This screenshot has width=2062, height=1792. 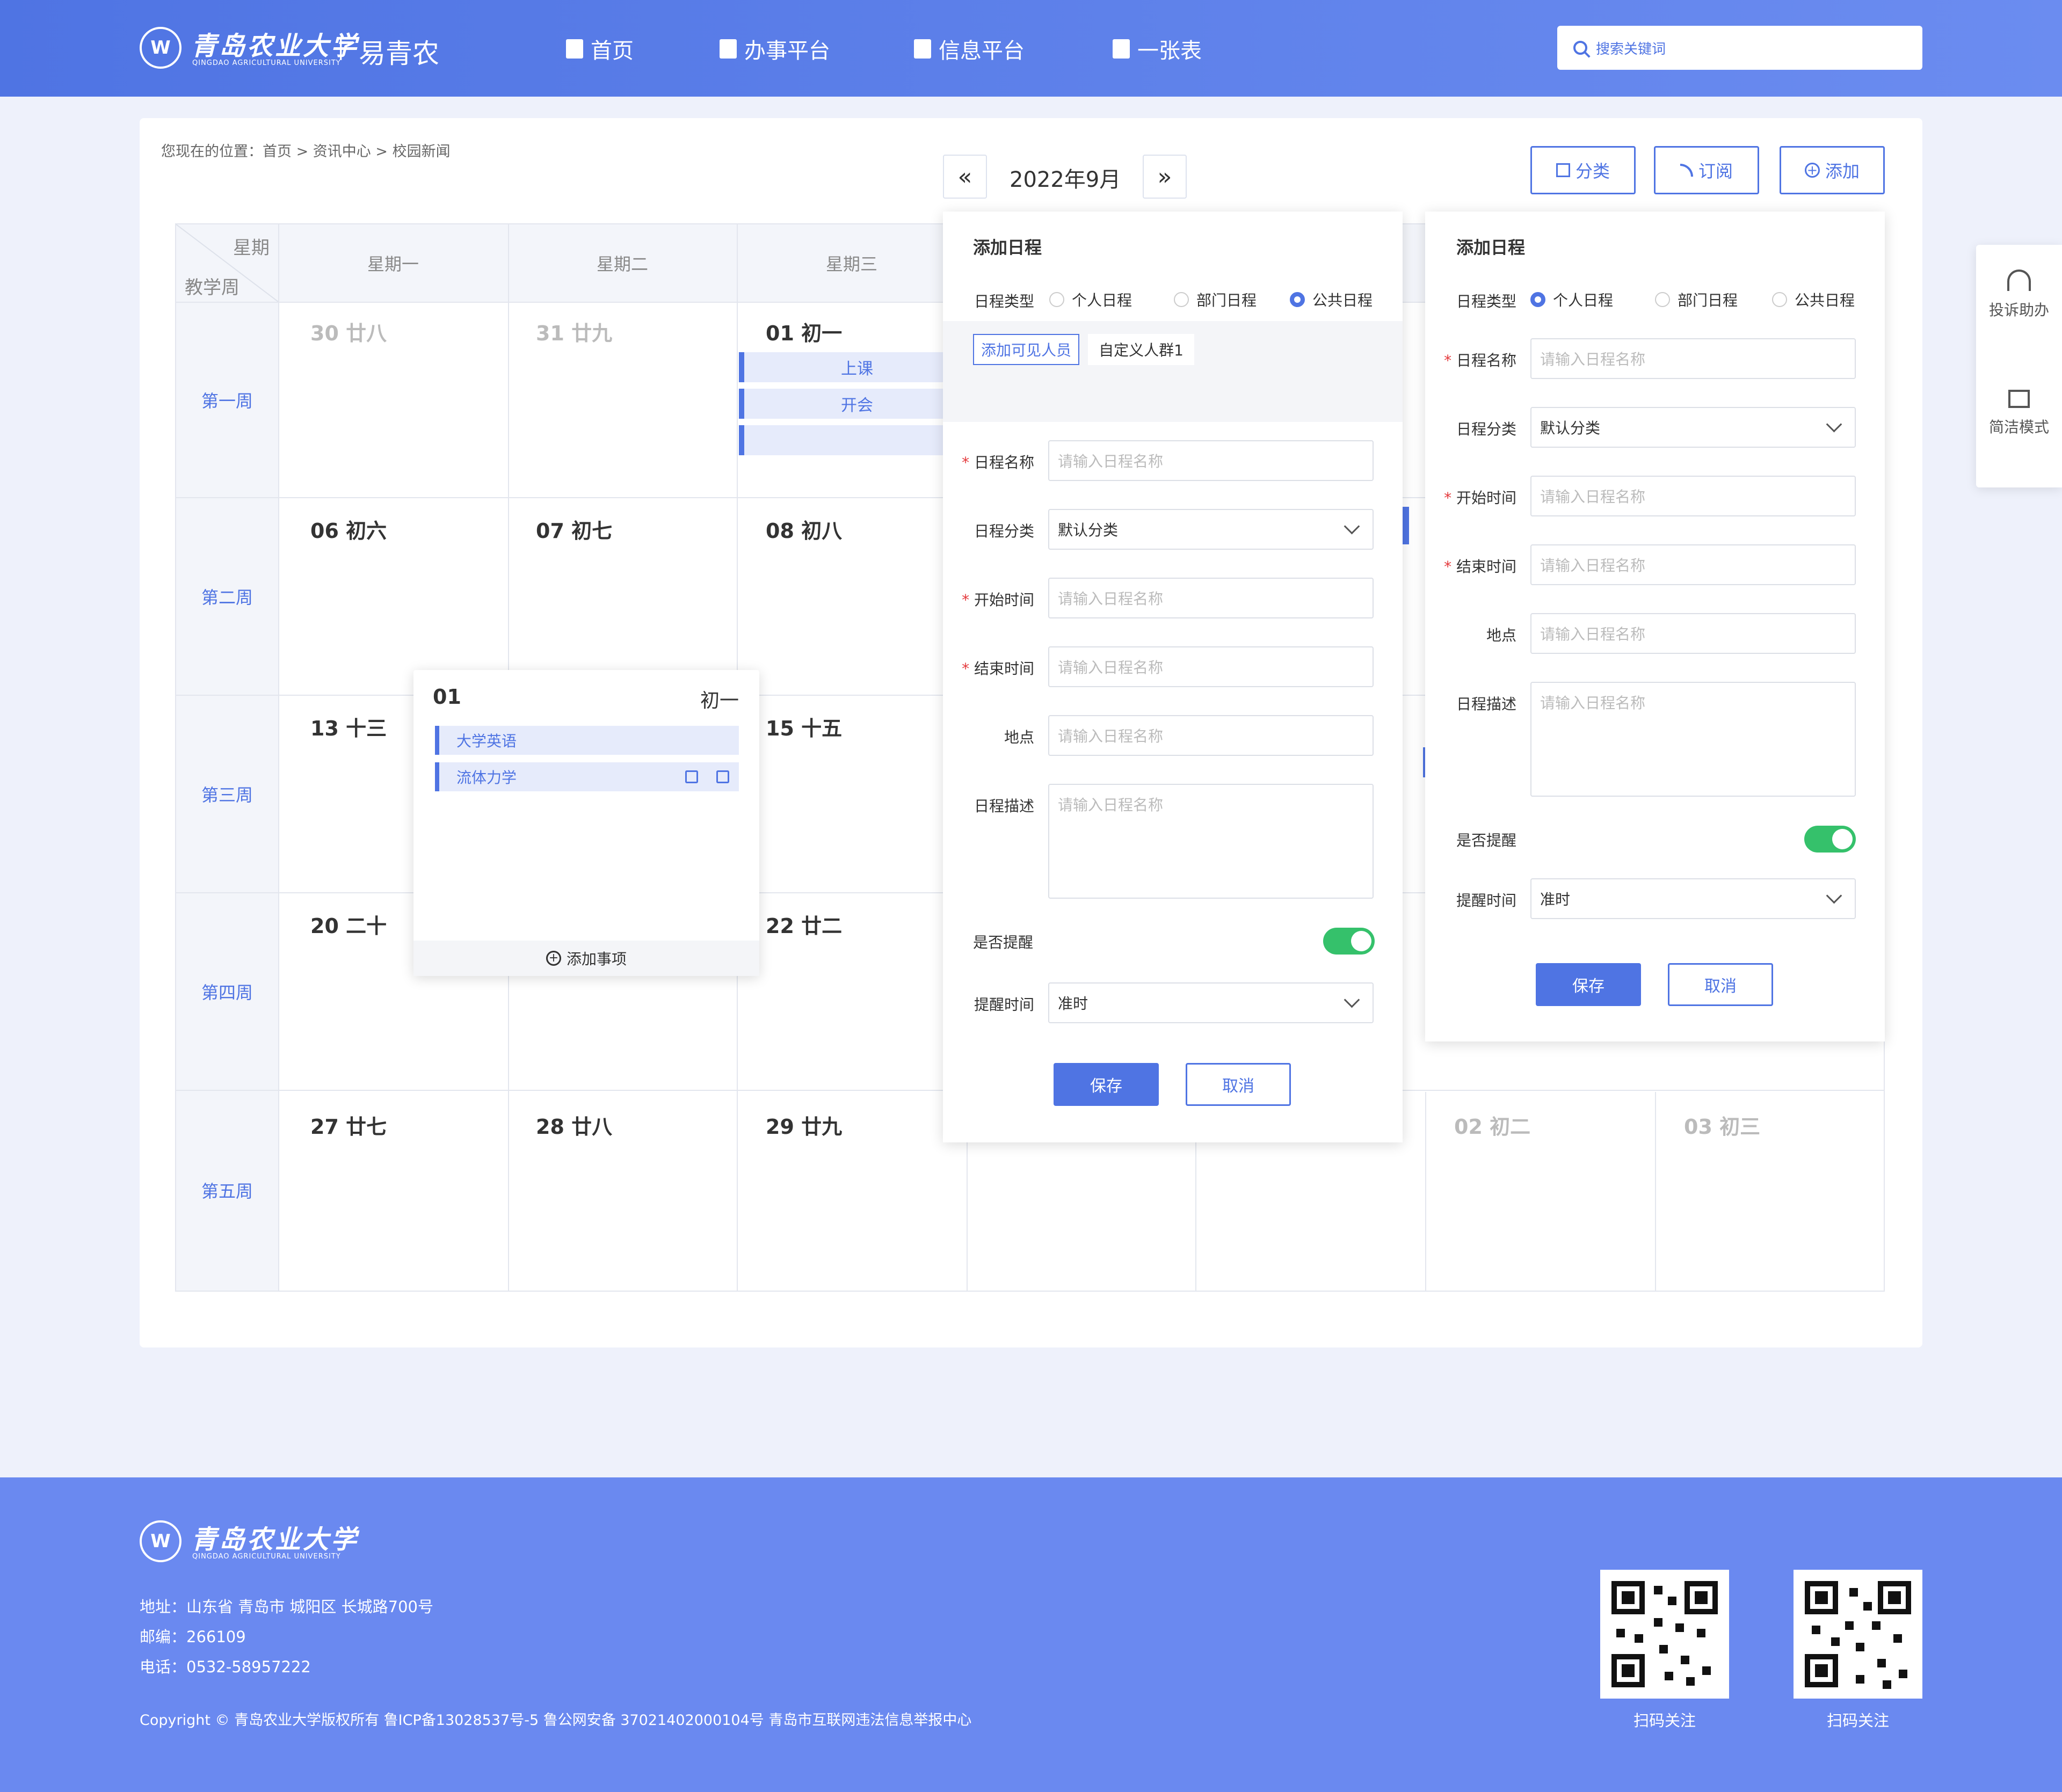 What do you see at coordinates (1583, 170) in the screenshot?
I see `category-button: 分类` at bounding box center [1583, 170].